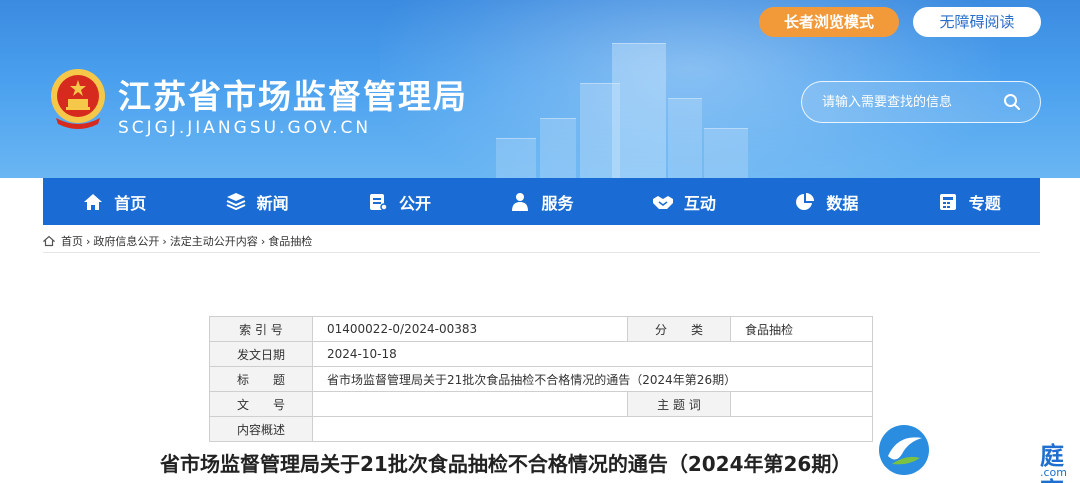 The image size is (1080, 483). I want to click on nav-item-interact: 互动, so click(684, 201).